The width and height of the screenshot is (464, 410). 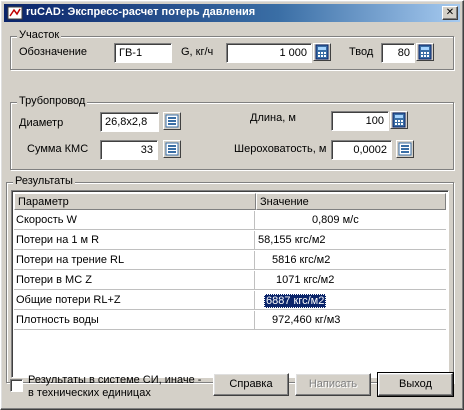 I want to click on table-row: Скорость W 0,809 м/с, so click(x=230, y=220).